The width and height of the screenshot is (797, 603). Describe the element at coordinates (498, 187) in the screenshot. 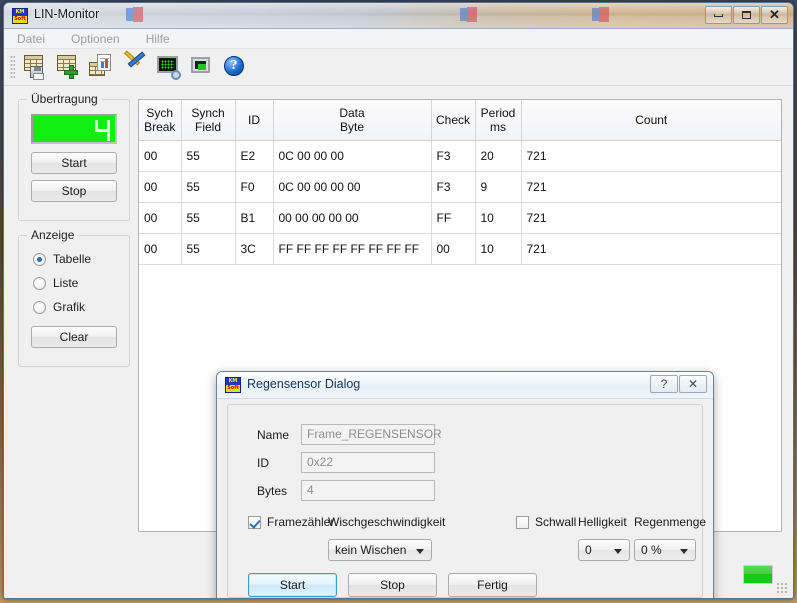

I see `cell-period: 9` at that location.